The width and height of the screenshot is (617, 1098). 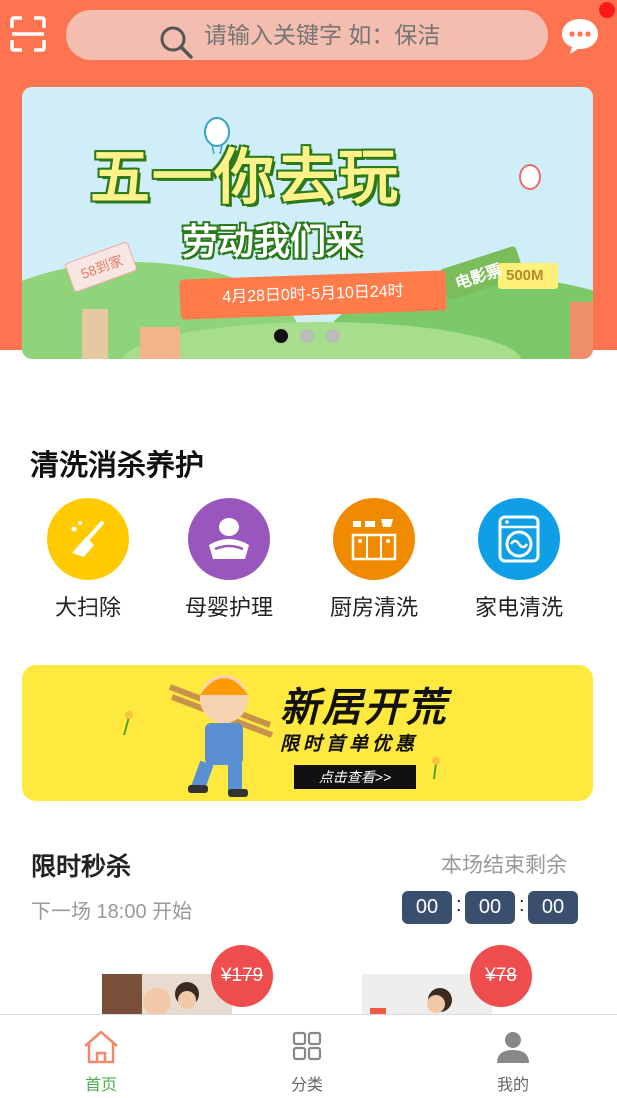 What do you see at coordinates (518, 607) in the screenshot?
I see `service-label: 家电清洗` at bounding box center [518, 607].